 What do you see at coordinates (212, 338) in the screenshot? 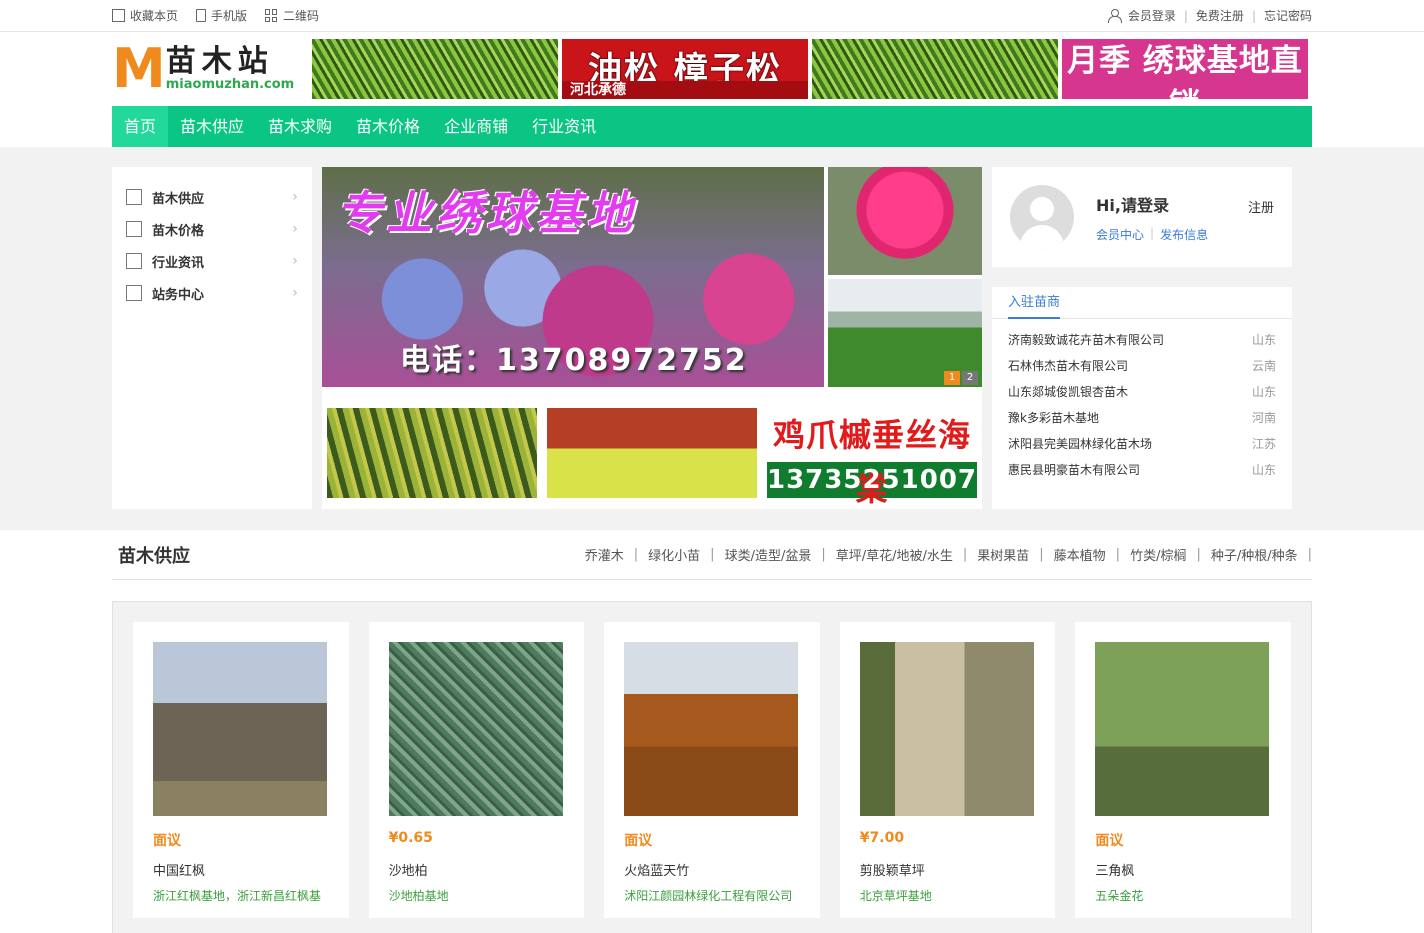
I see `category-sidebar: 苗木供应 › 苗木价格 › 行业资讯 › 站务中心 ›` at bounding box center [212, 338].